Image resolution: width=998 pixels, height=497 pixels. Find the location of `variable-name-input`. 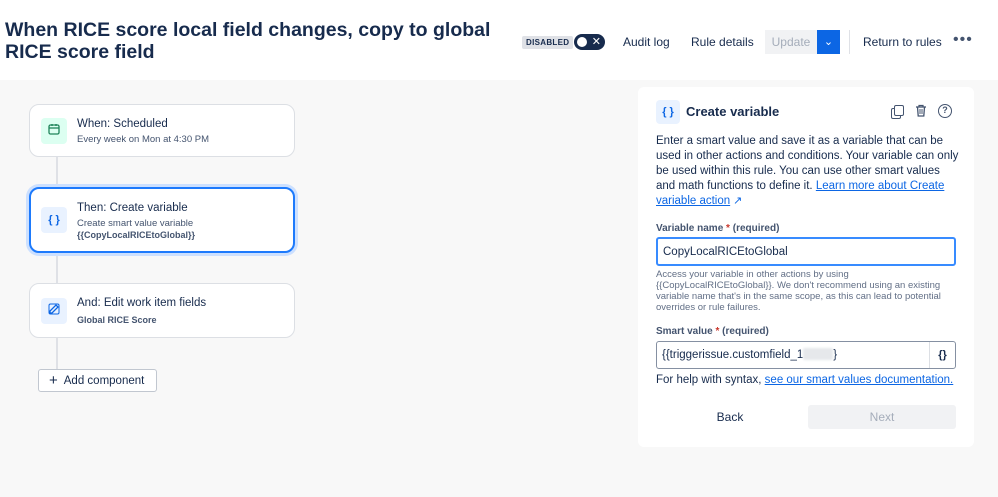

variable-name-input is located at coordinates (806, 251).